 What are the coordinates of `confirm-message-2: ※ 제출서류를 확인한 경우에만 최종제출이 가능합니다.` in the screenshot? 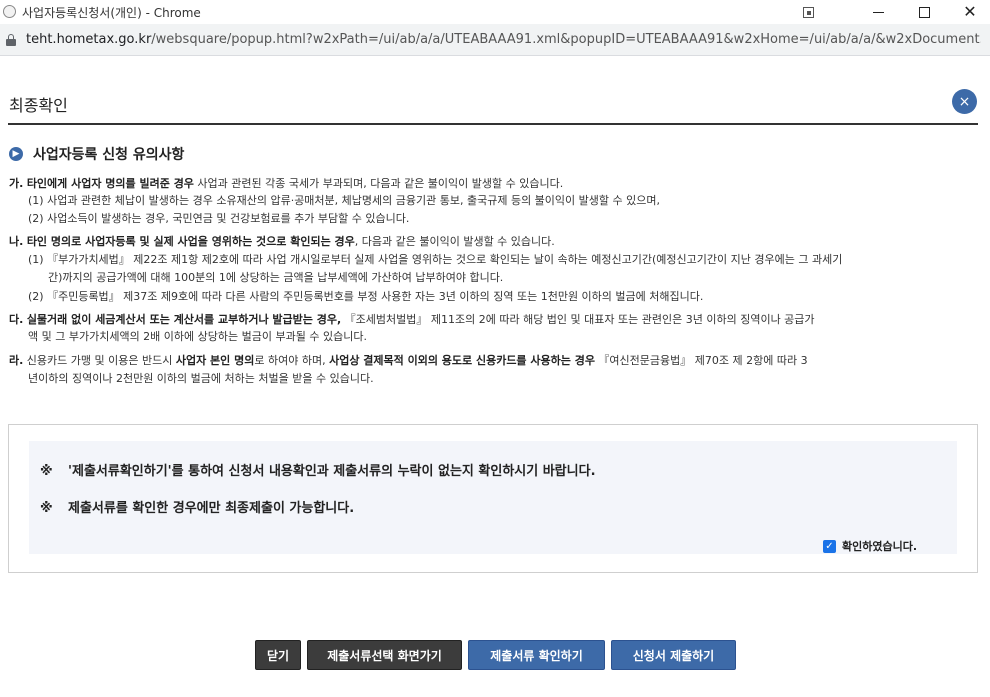 It's located at (197, 506).